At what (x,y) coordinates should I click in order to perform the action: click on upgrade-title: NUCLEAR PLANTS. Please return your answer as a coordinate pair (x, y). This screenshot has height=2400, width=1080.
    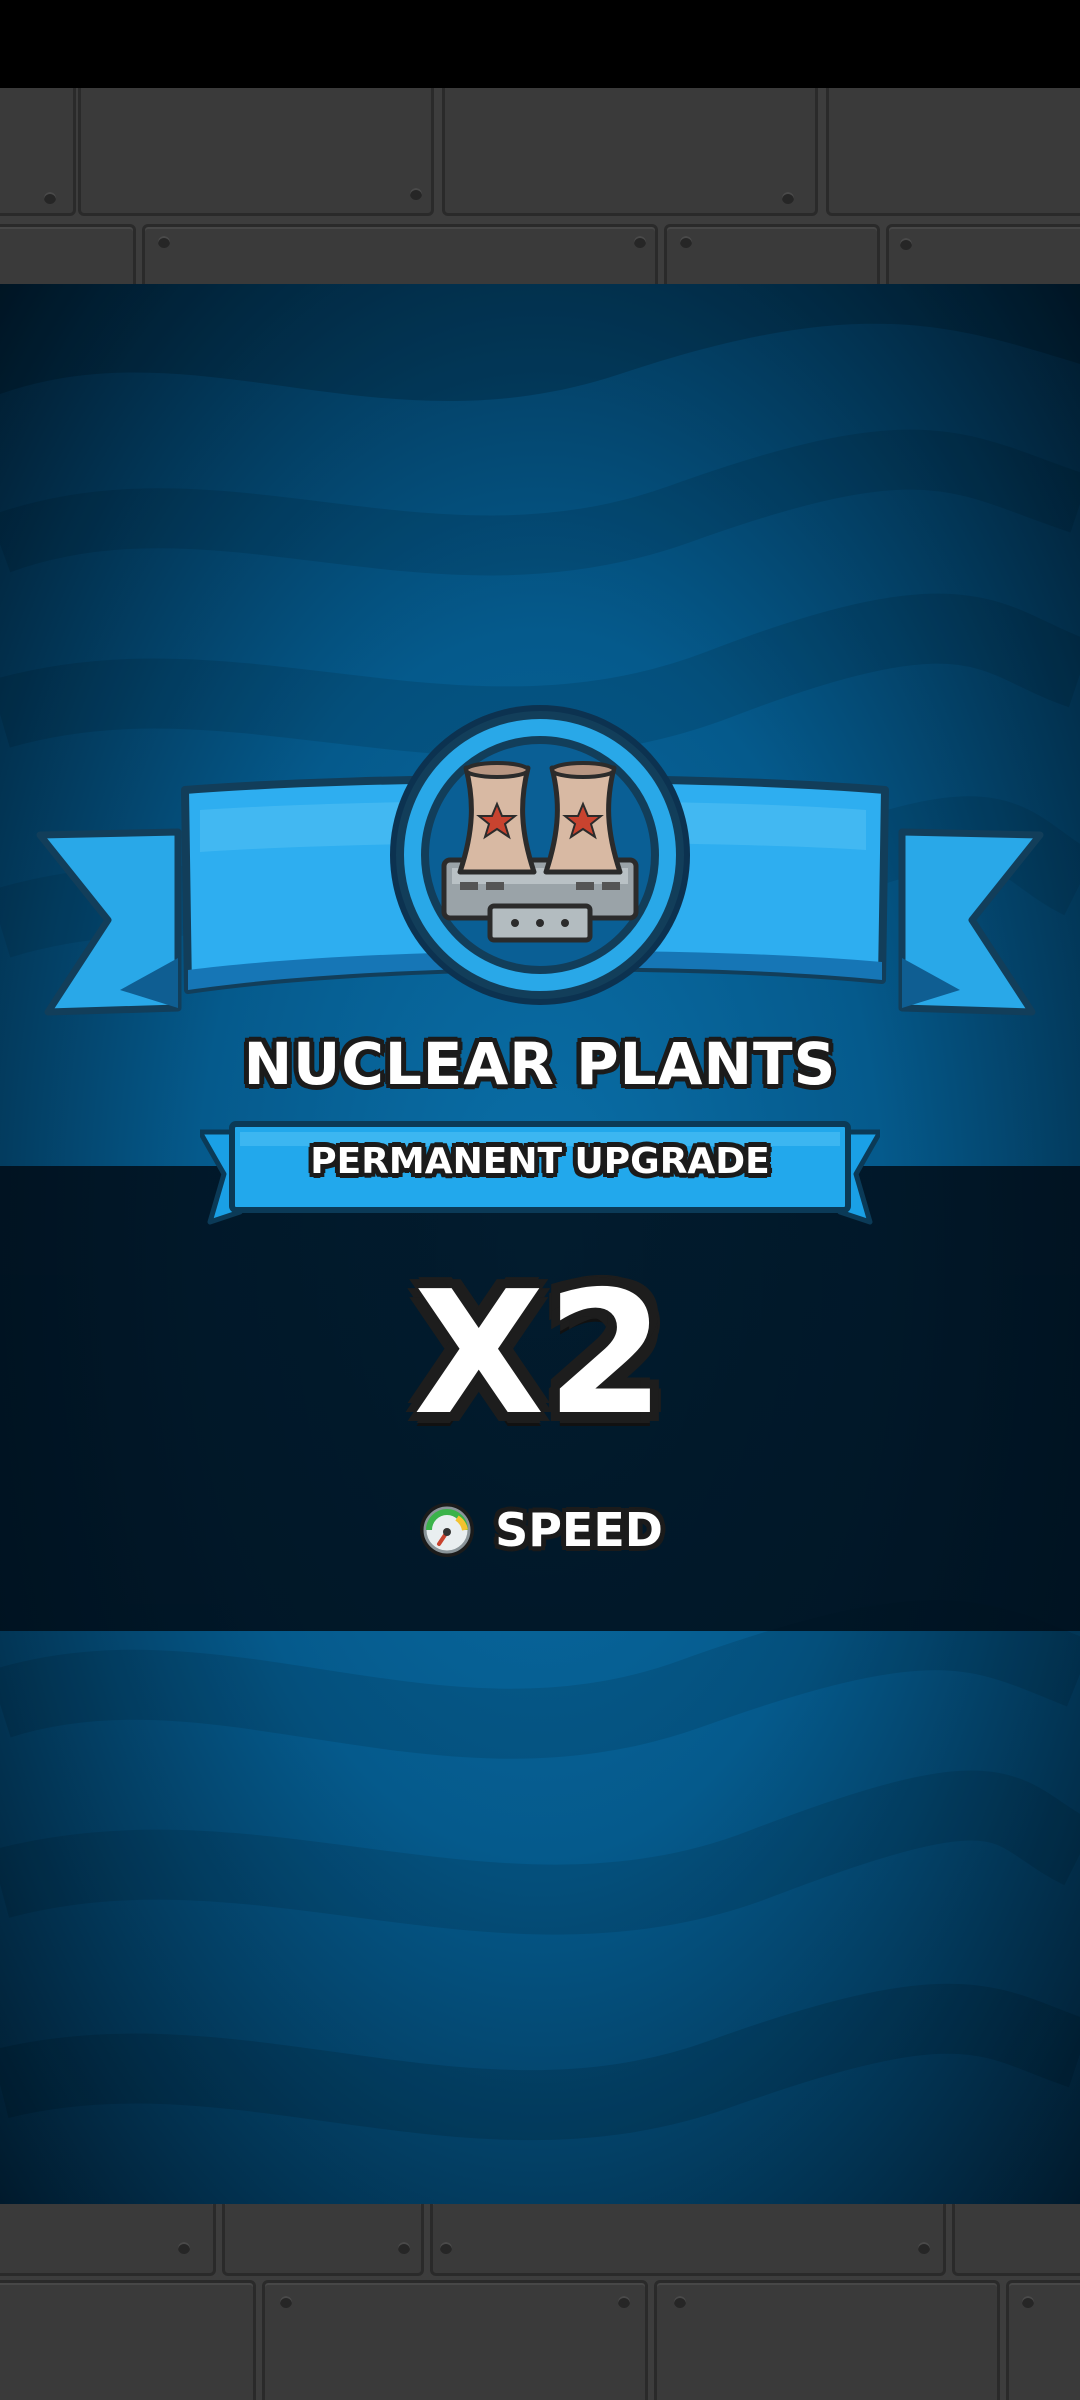
    Looking at the image, I should click on (540, 1064).